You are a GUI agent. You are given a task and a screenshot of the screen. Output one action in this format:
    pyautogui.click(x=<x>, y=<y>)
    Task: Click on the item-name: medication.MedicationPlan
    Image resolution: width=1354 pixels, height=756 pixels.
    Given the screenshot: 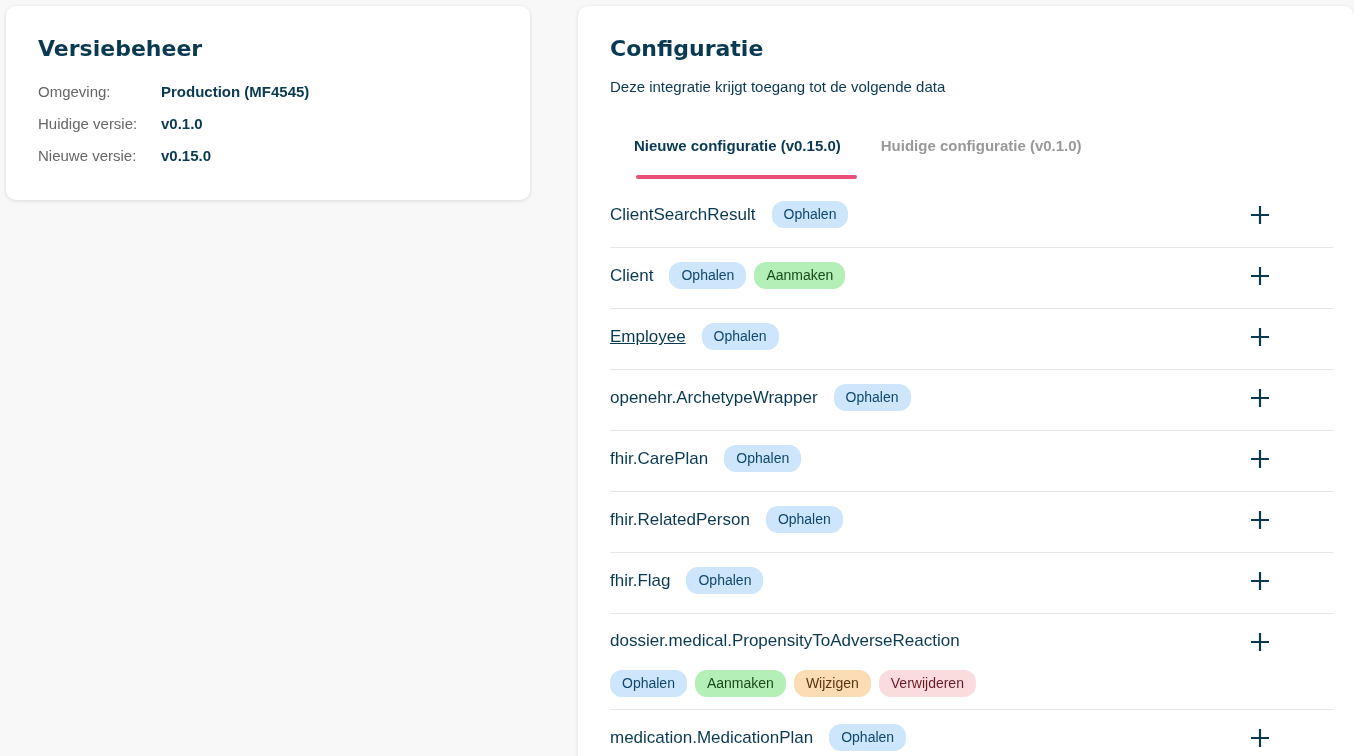 What is the action you would take?
    pyautogui.click(x=712, y=737)
    